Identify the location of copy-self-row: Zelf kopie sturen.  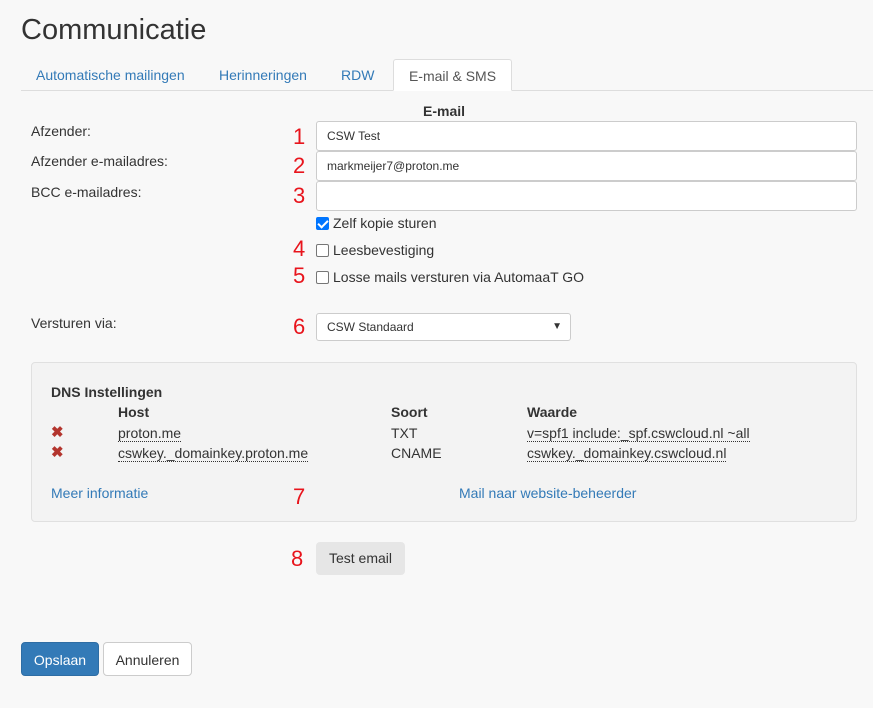
(376, 223).